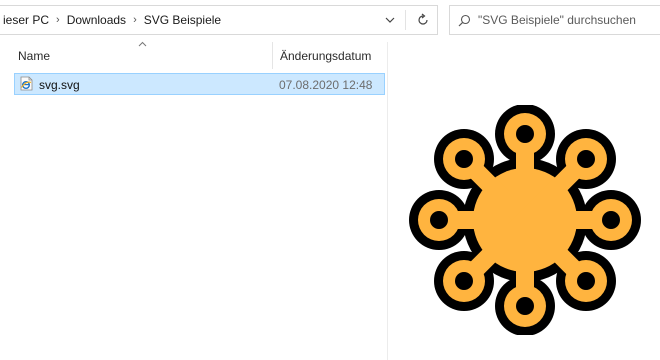 Image resolution: width=660 pixels, height=360 pixels. I want to click on search-icon, so click(464, 20).